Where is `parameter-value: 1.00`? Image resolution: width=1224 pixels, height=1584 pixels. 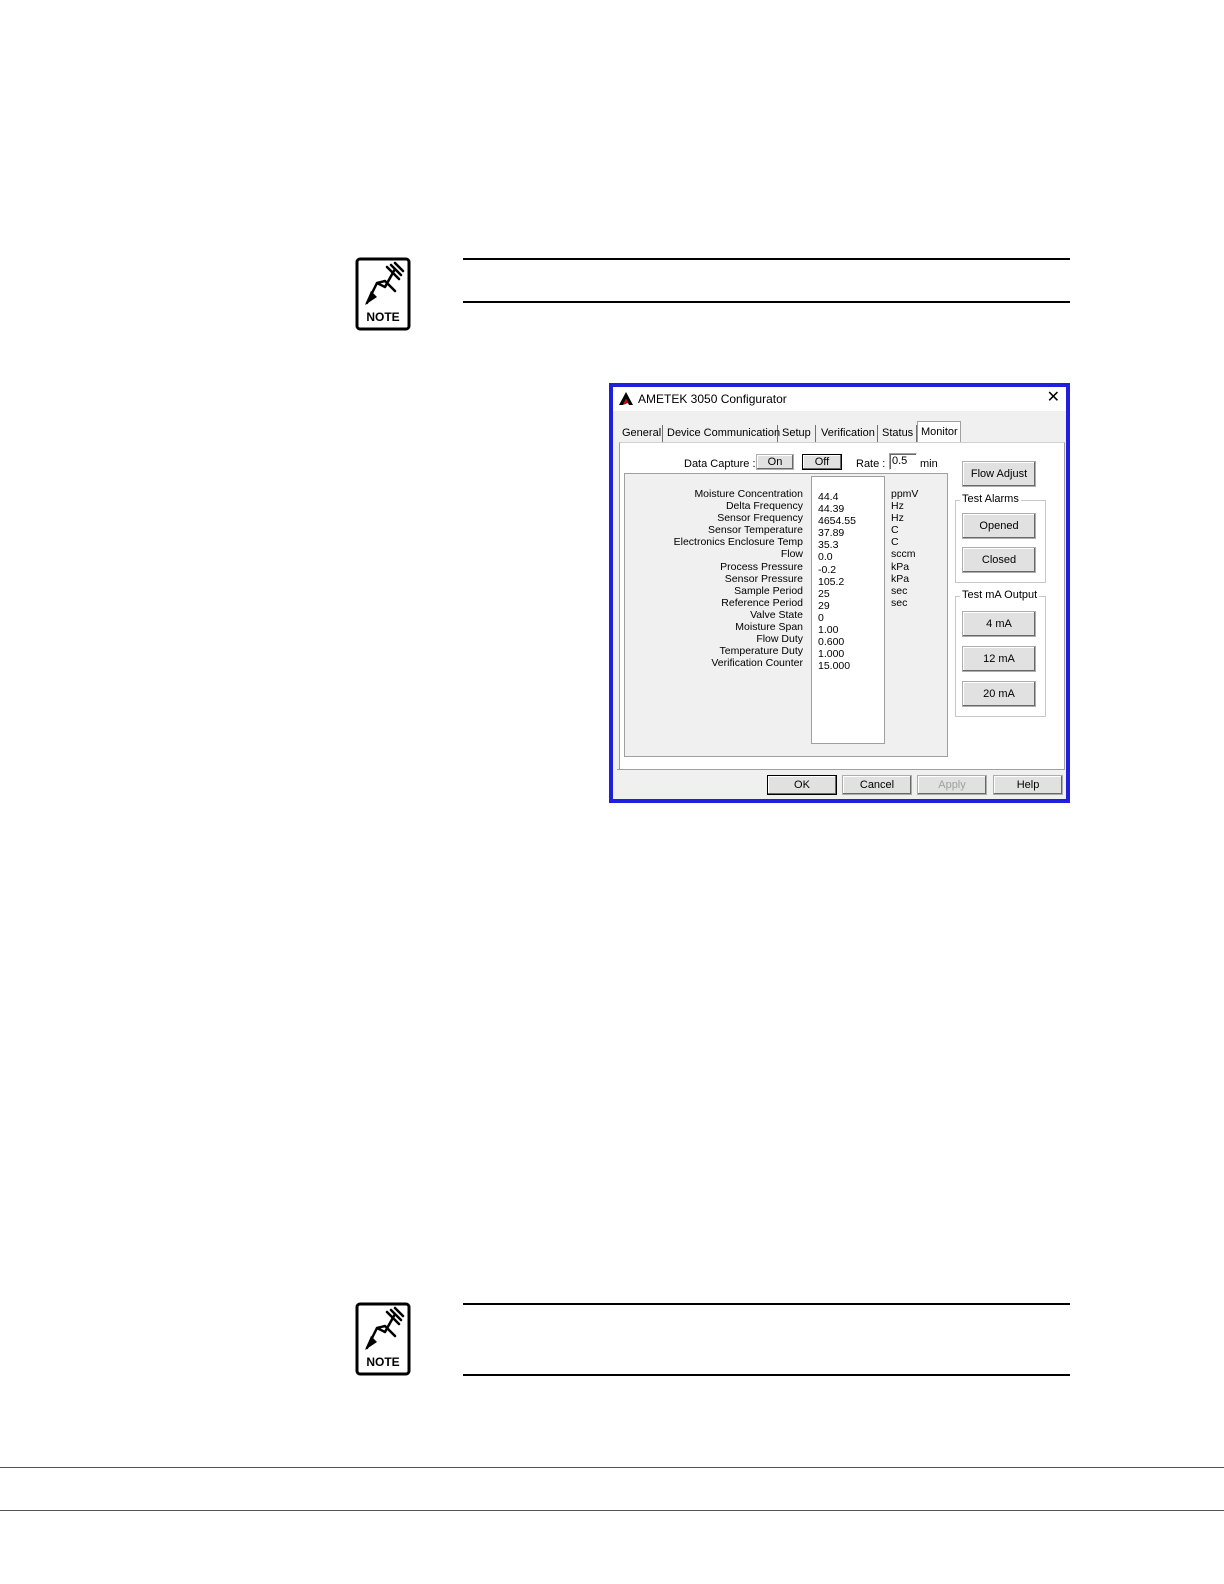
parameter-value: 1.00 is located at coordinates (828, 630).